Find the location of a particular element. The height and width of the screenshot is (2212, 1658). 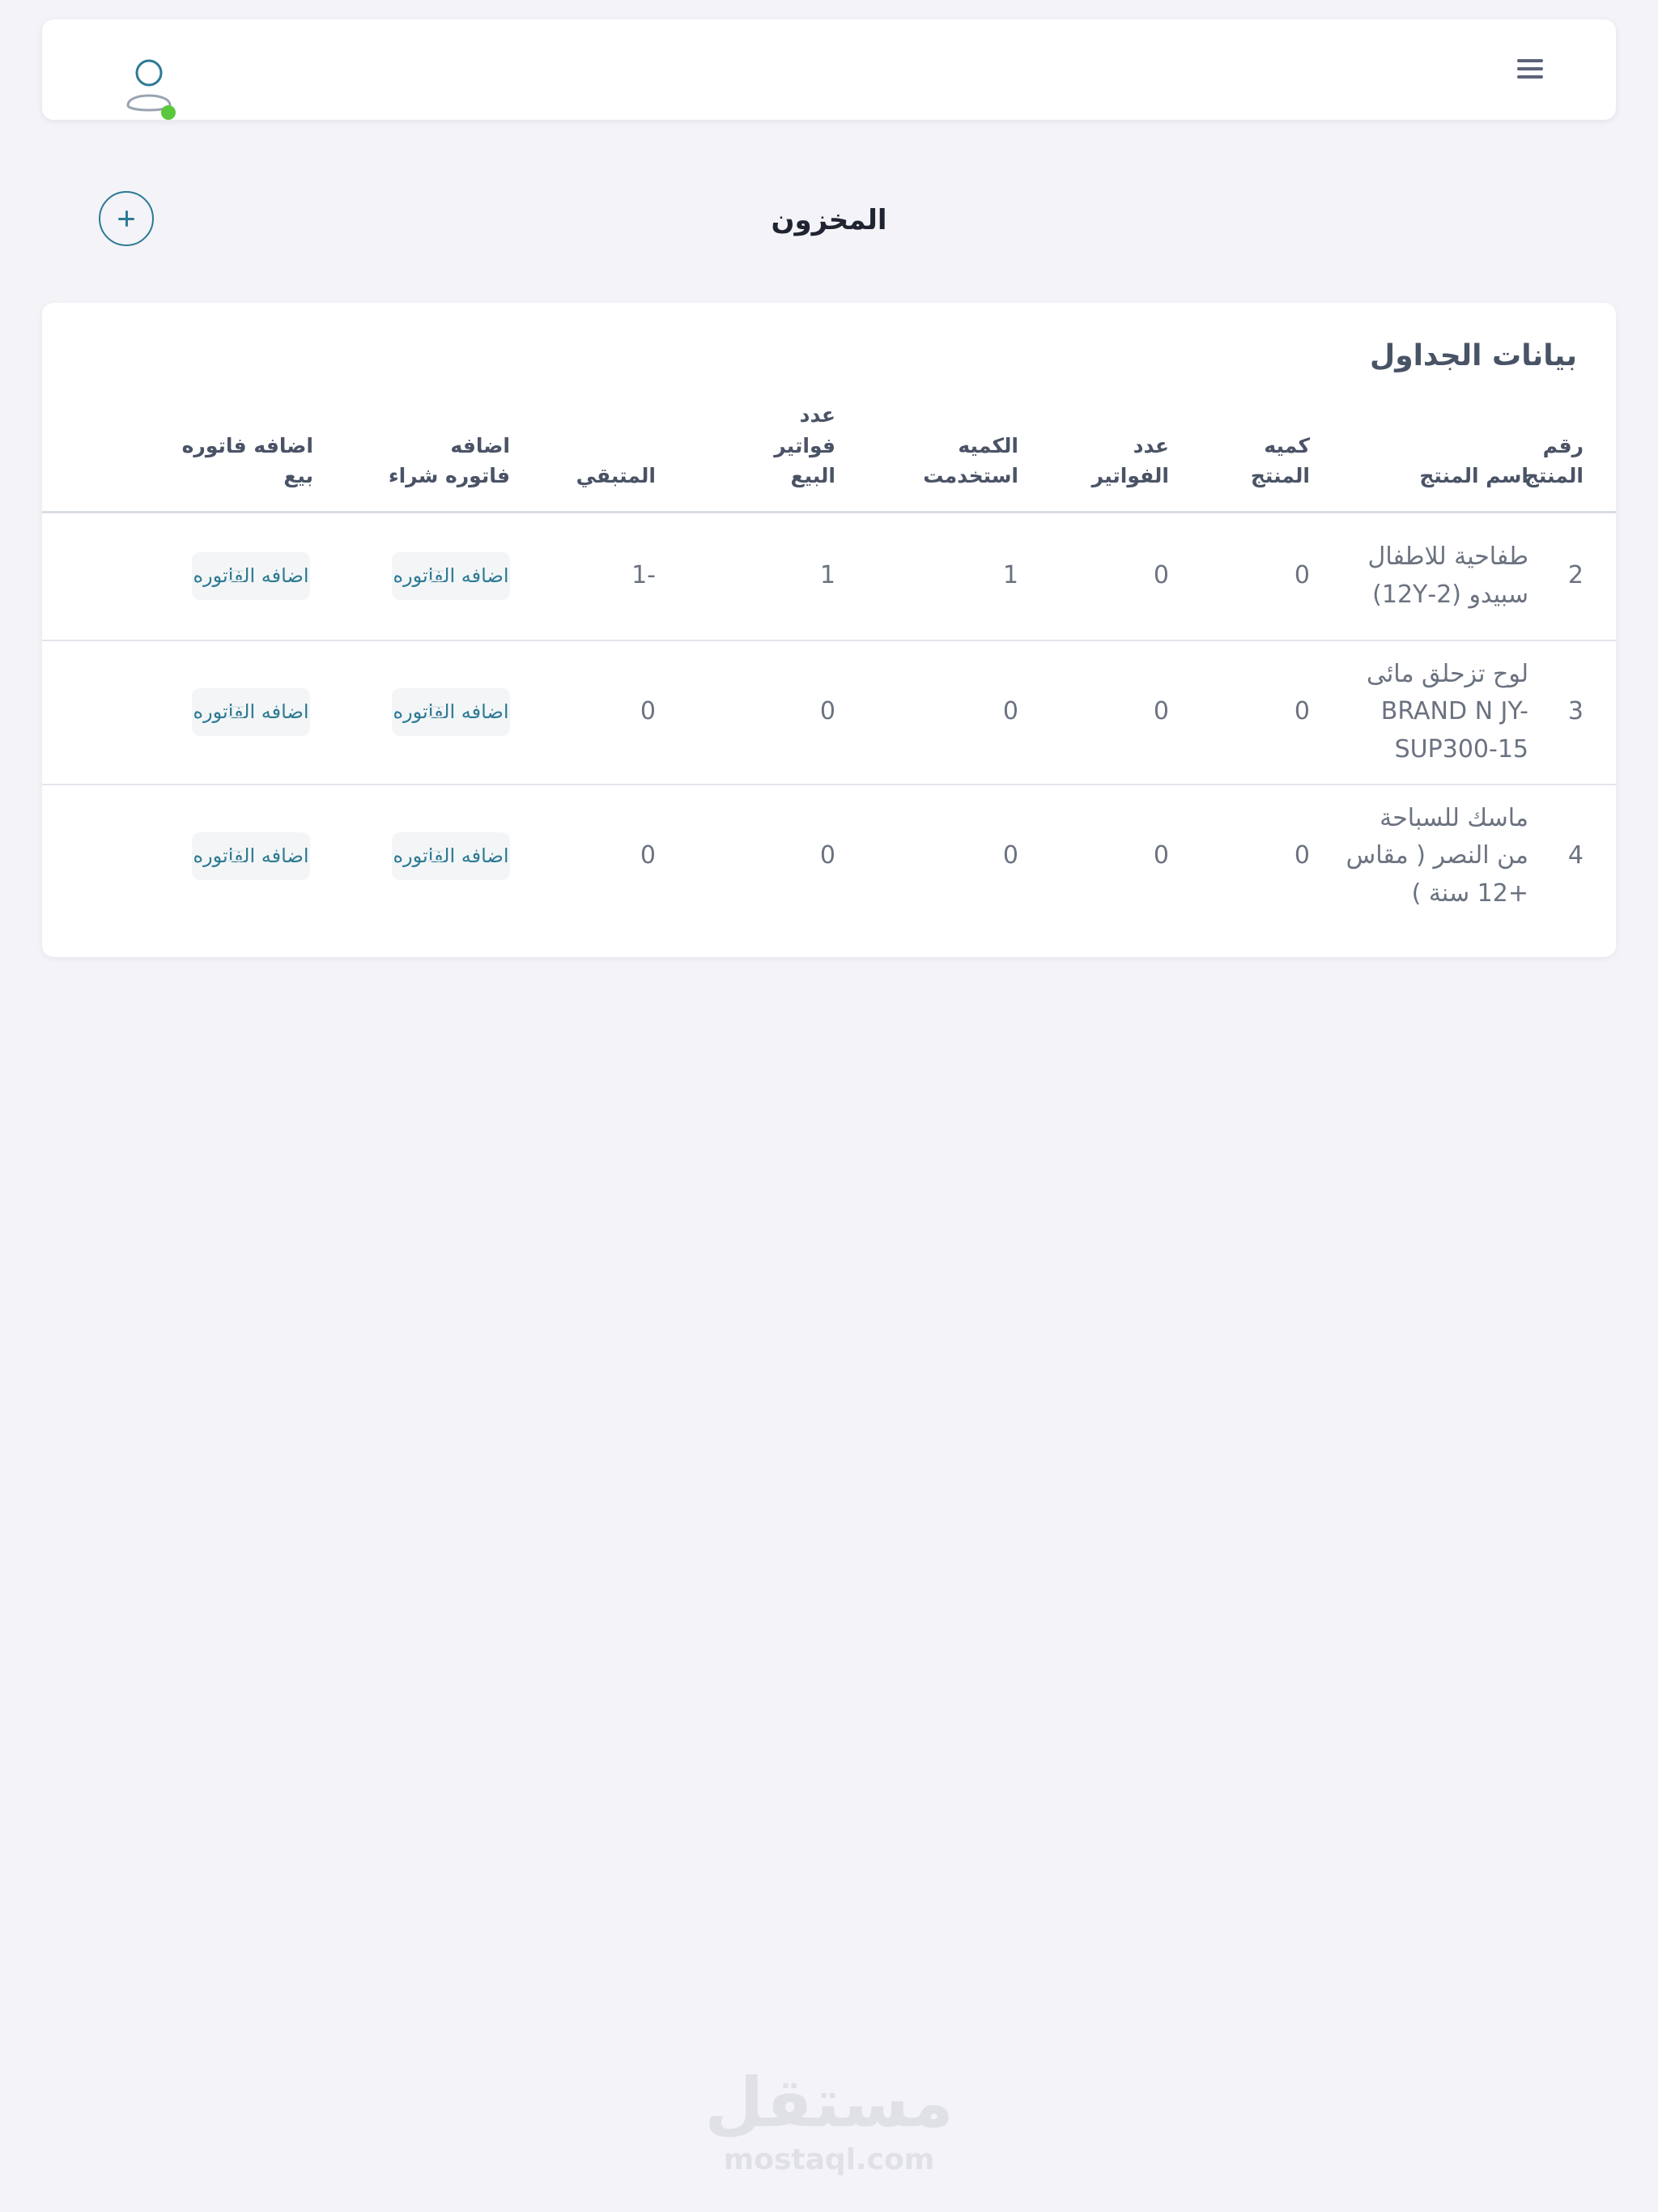

col-header-remaining: المتبقي is located at coordinates (599, 456).